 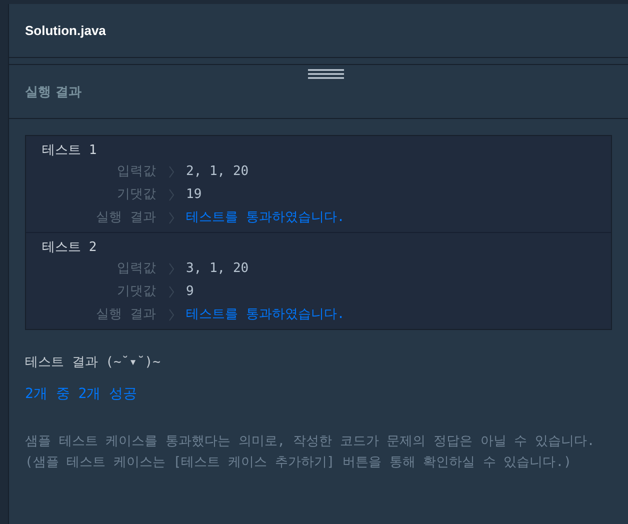 I want to click on value-text: 3, 1, 20, so click(x=218, y=269).